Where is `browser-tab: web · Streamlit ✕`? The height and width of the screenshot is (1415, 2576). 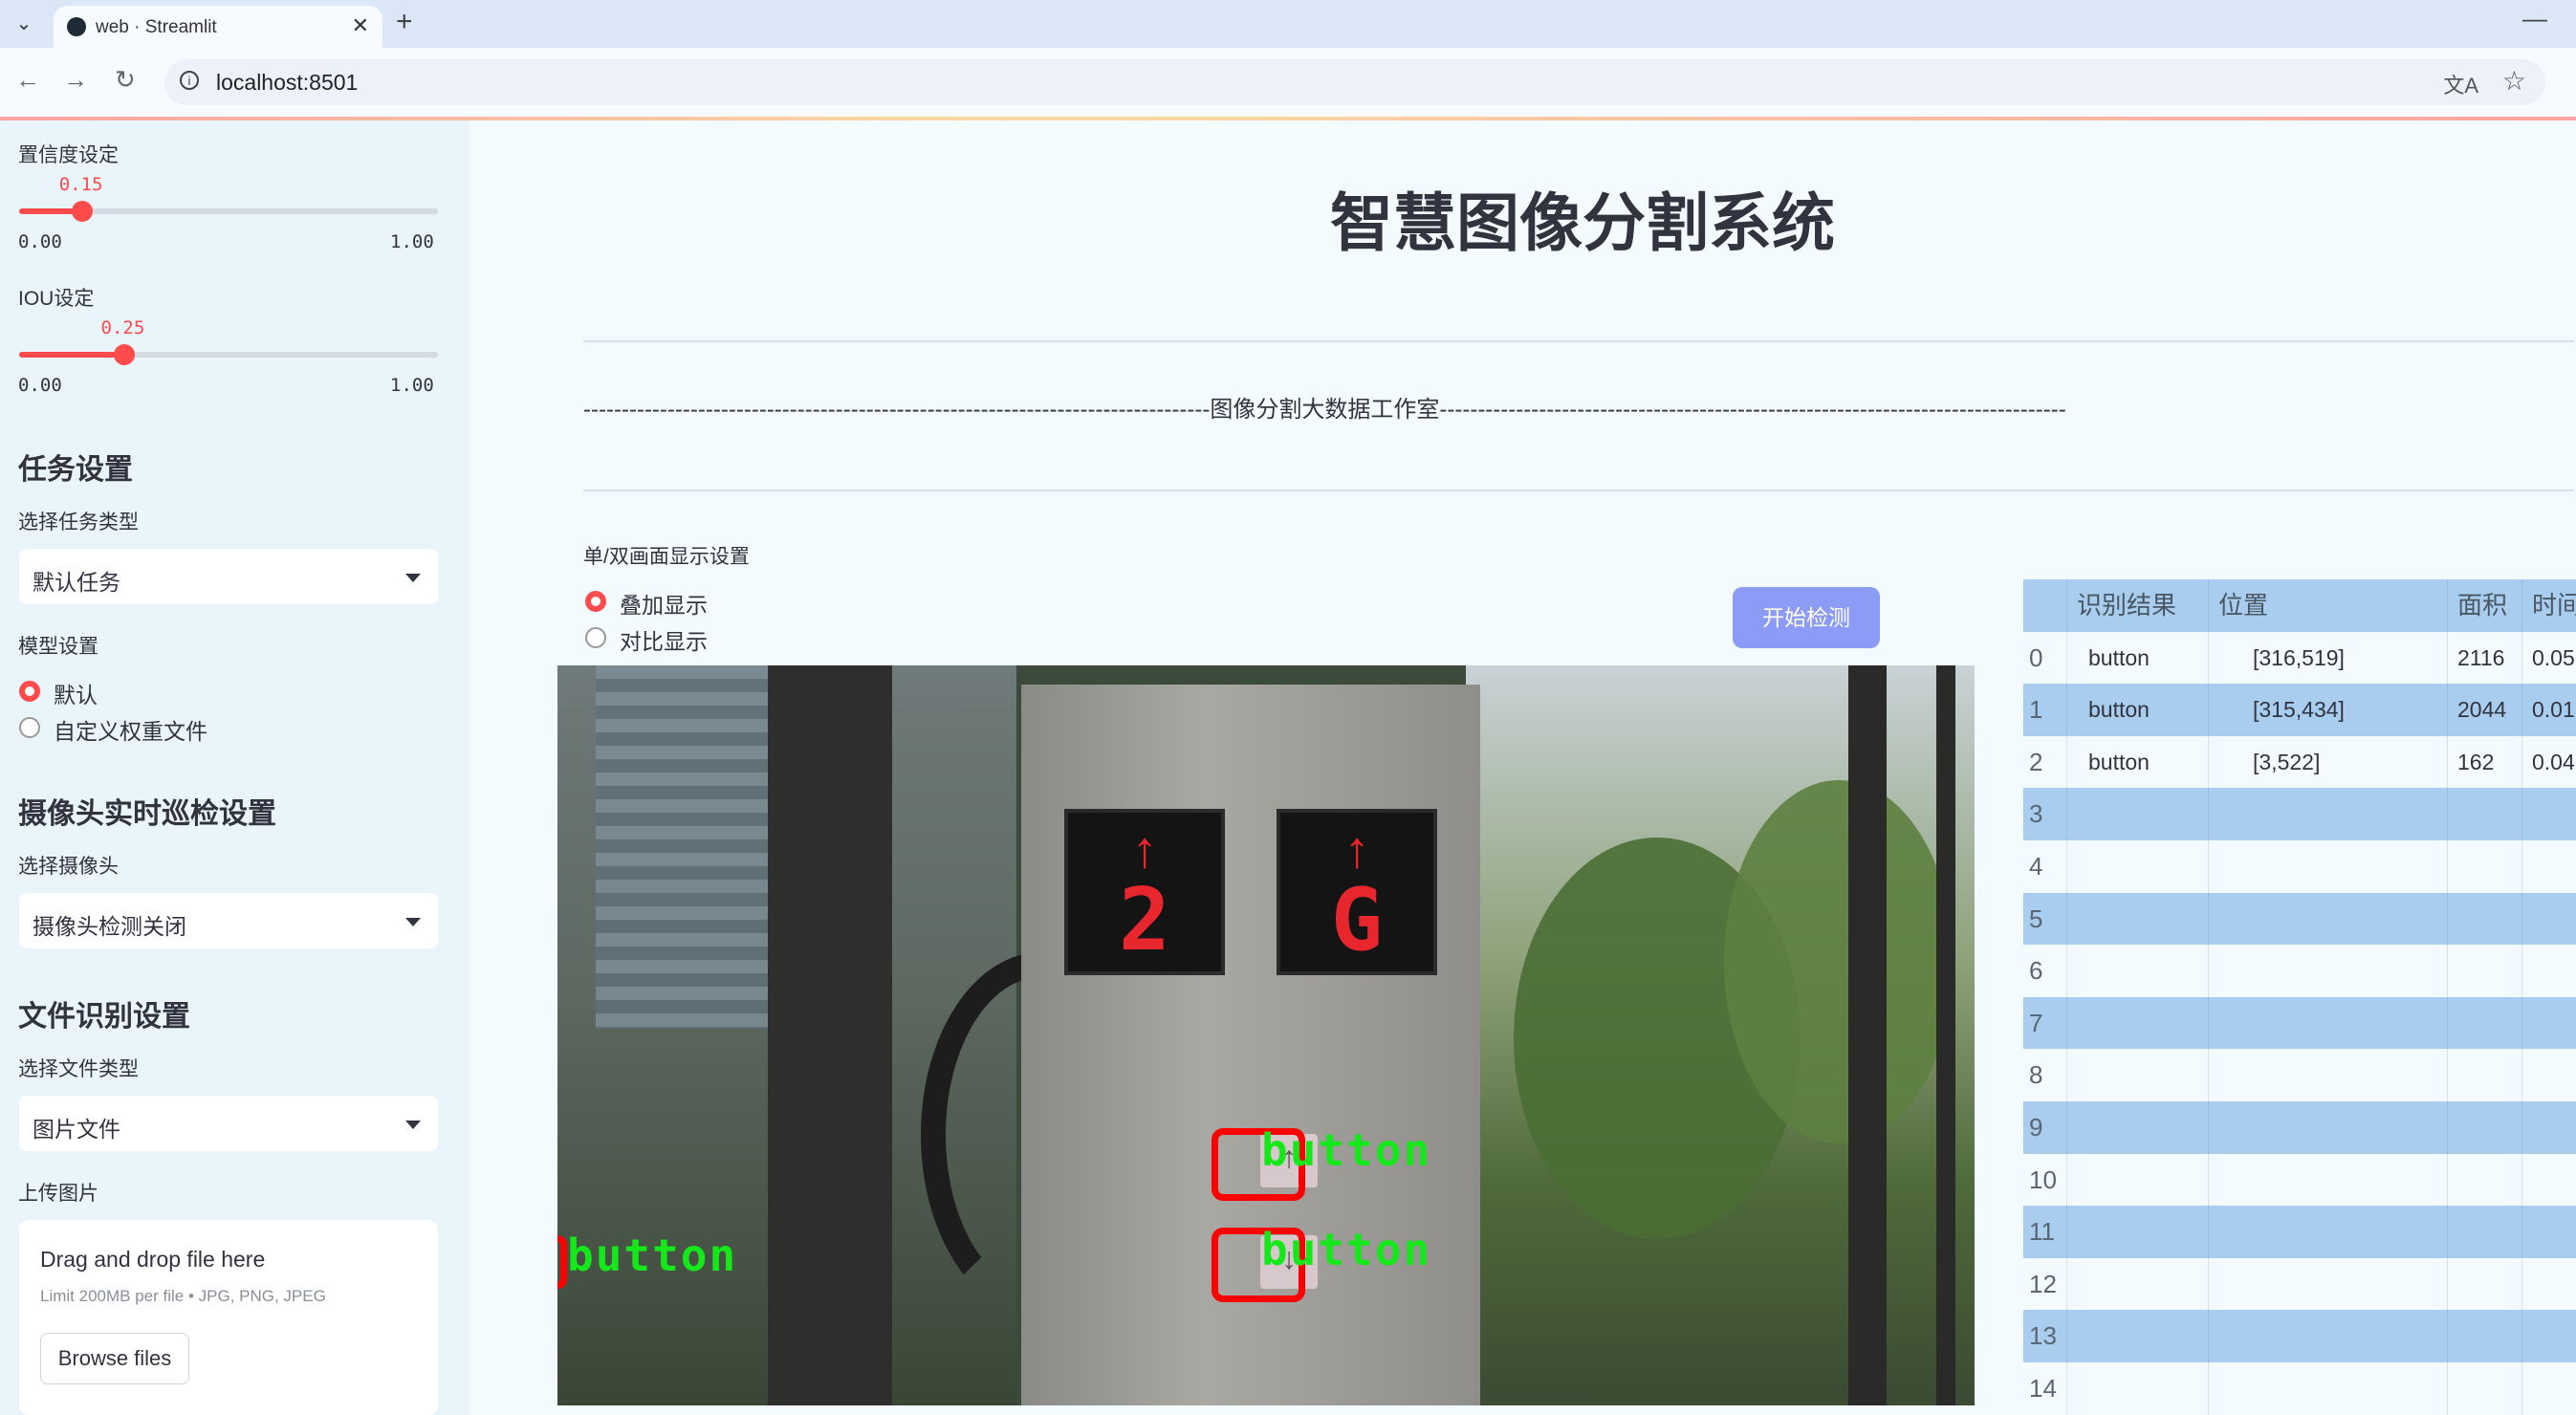 browser-tab: web · Streamlit ✕ is located at coordinates (218, 27).